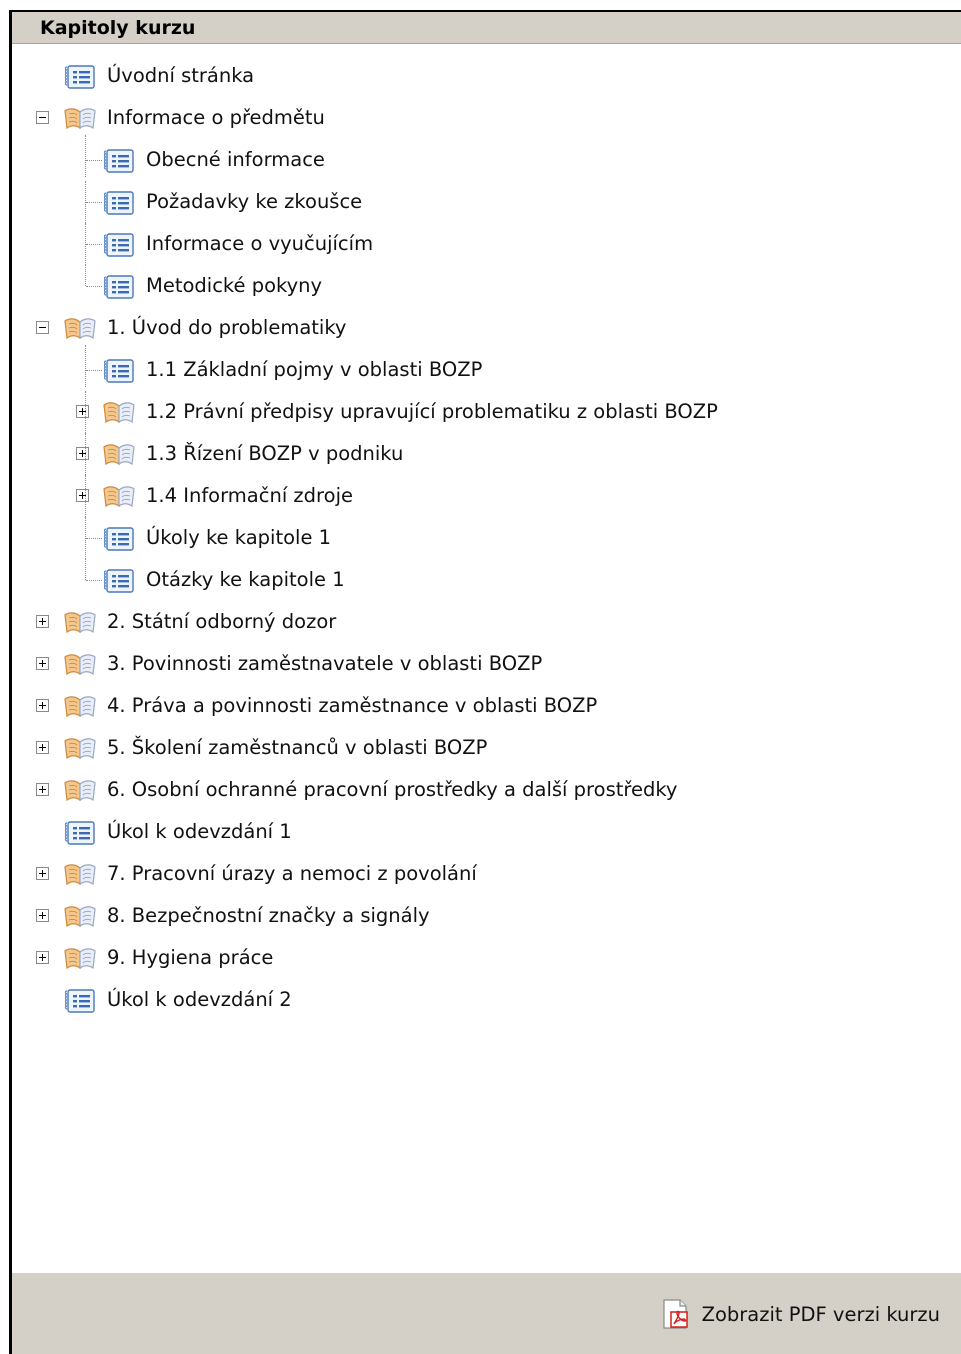 The height and width of the screenshot is (1354, 961). What do you see at coordinates (314, 369) in the screenshot?
I see `tree-item-label: 1.1 Základní pojmy v oblasti BOZP` at bounding box center [314, 369].